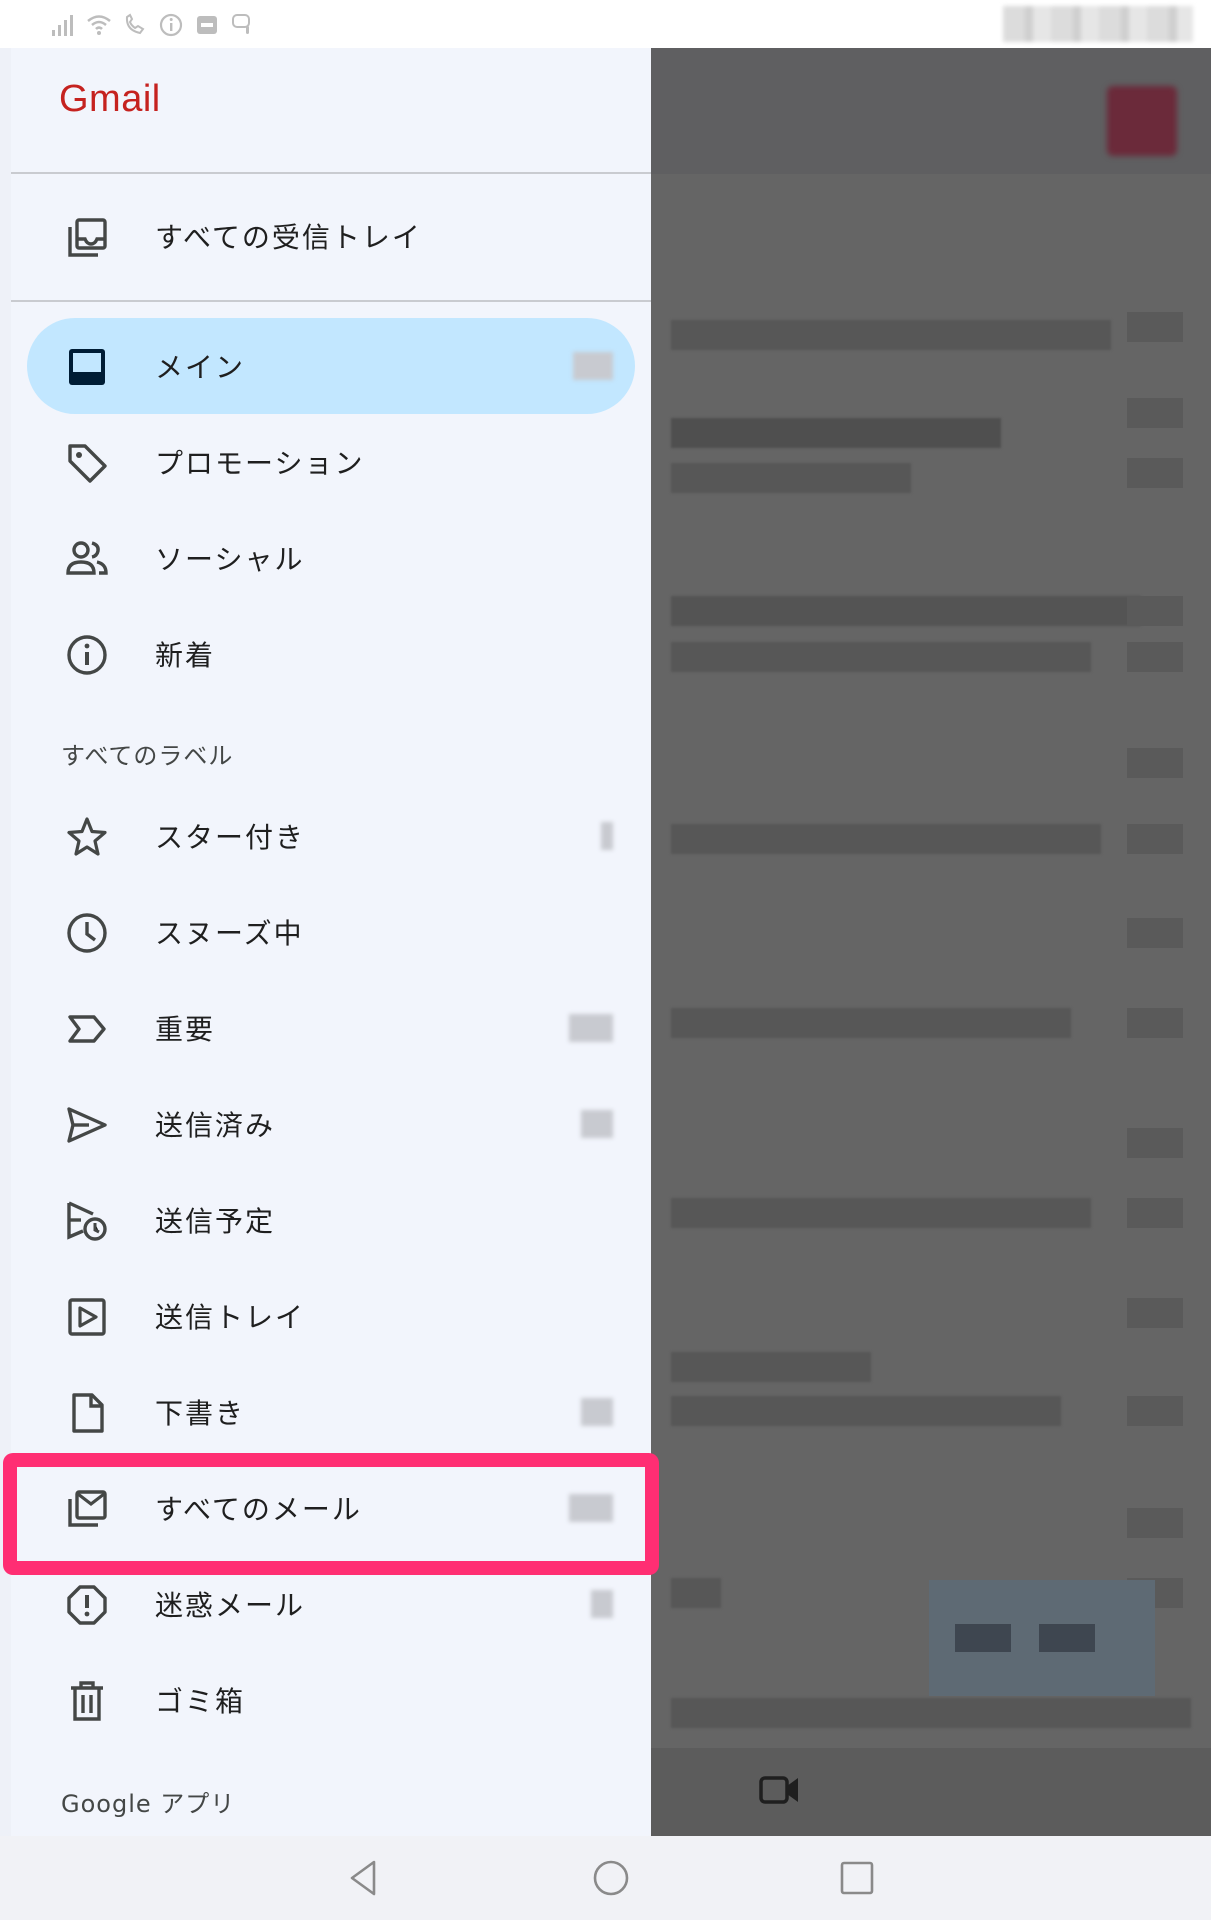 This screenshot has width=1211, height=1920. What do you see at coordinates (230, 1317) in the screenshot?
I see `nav-label: 送信トレイ` at bounding box center [230, 1317].